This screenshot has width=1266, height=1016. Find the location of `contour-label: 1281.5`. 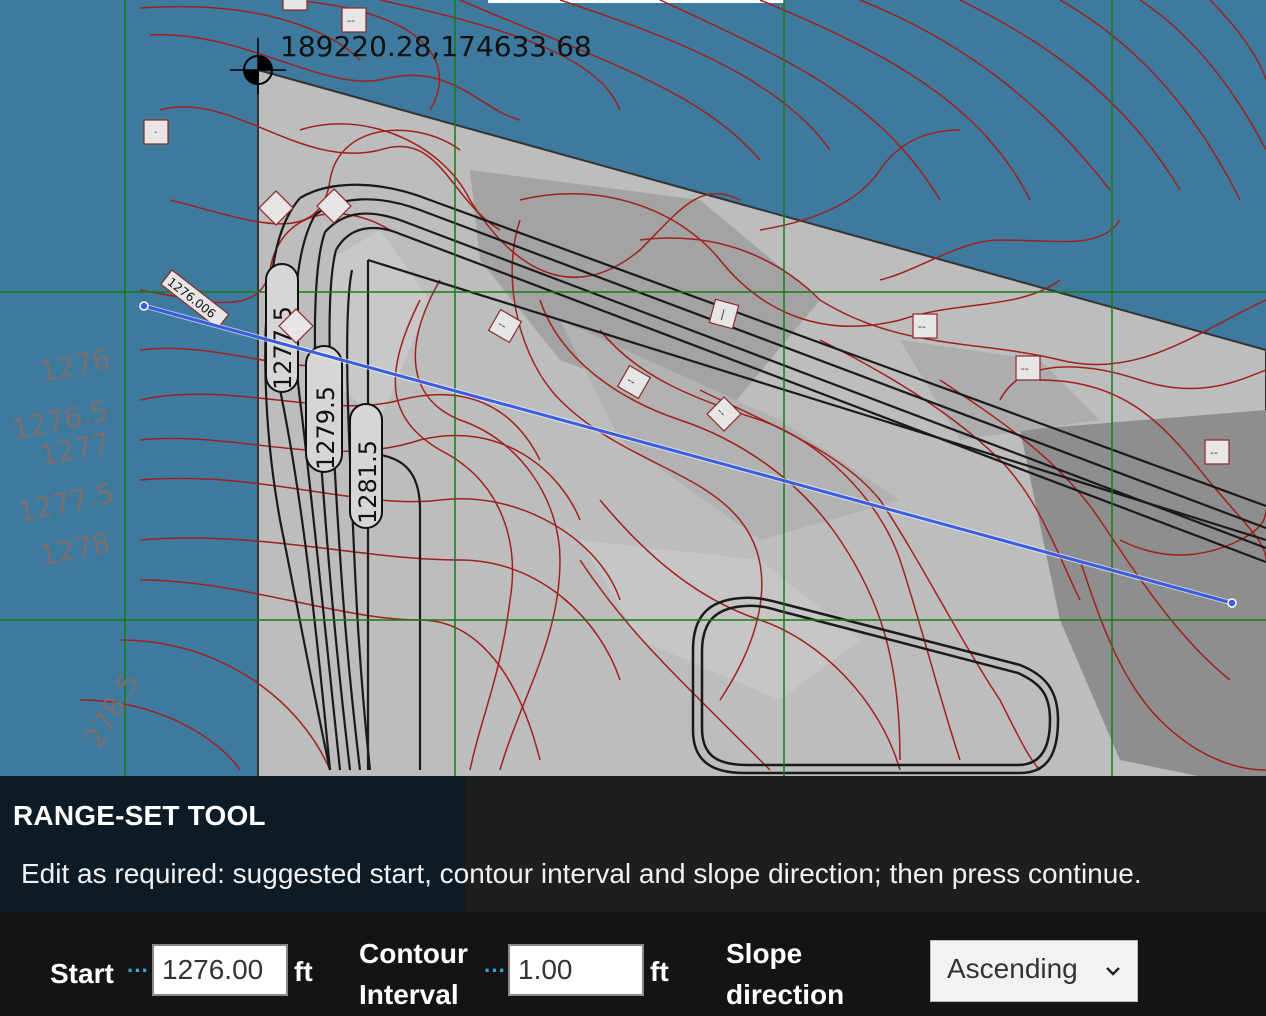

contour-label: 1281.5 is located at coordinates (368, 482).